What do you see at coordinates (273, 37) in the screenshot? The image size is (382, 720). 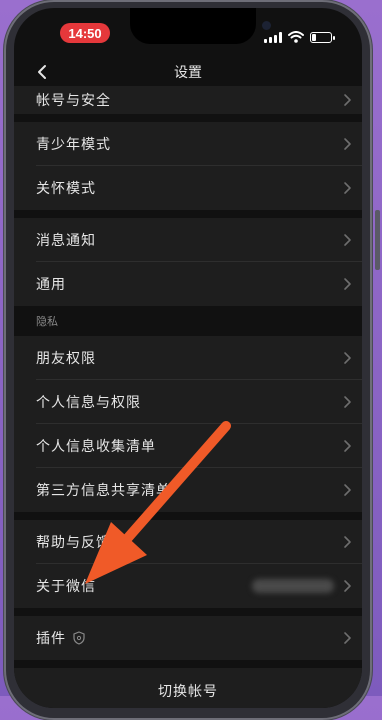 I see `cellular-signal-icon` at bounding box center [273, 37].